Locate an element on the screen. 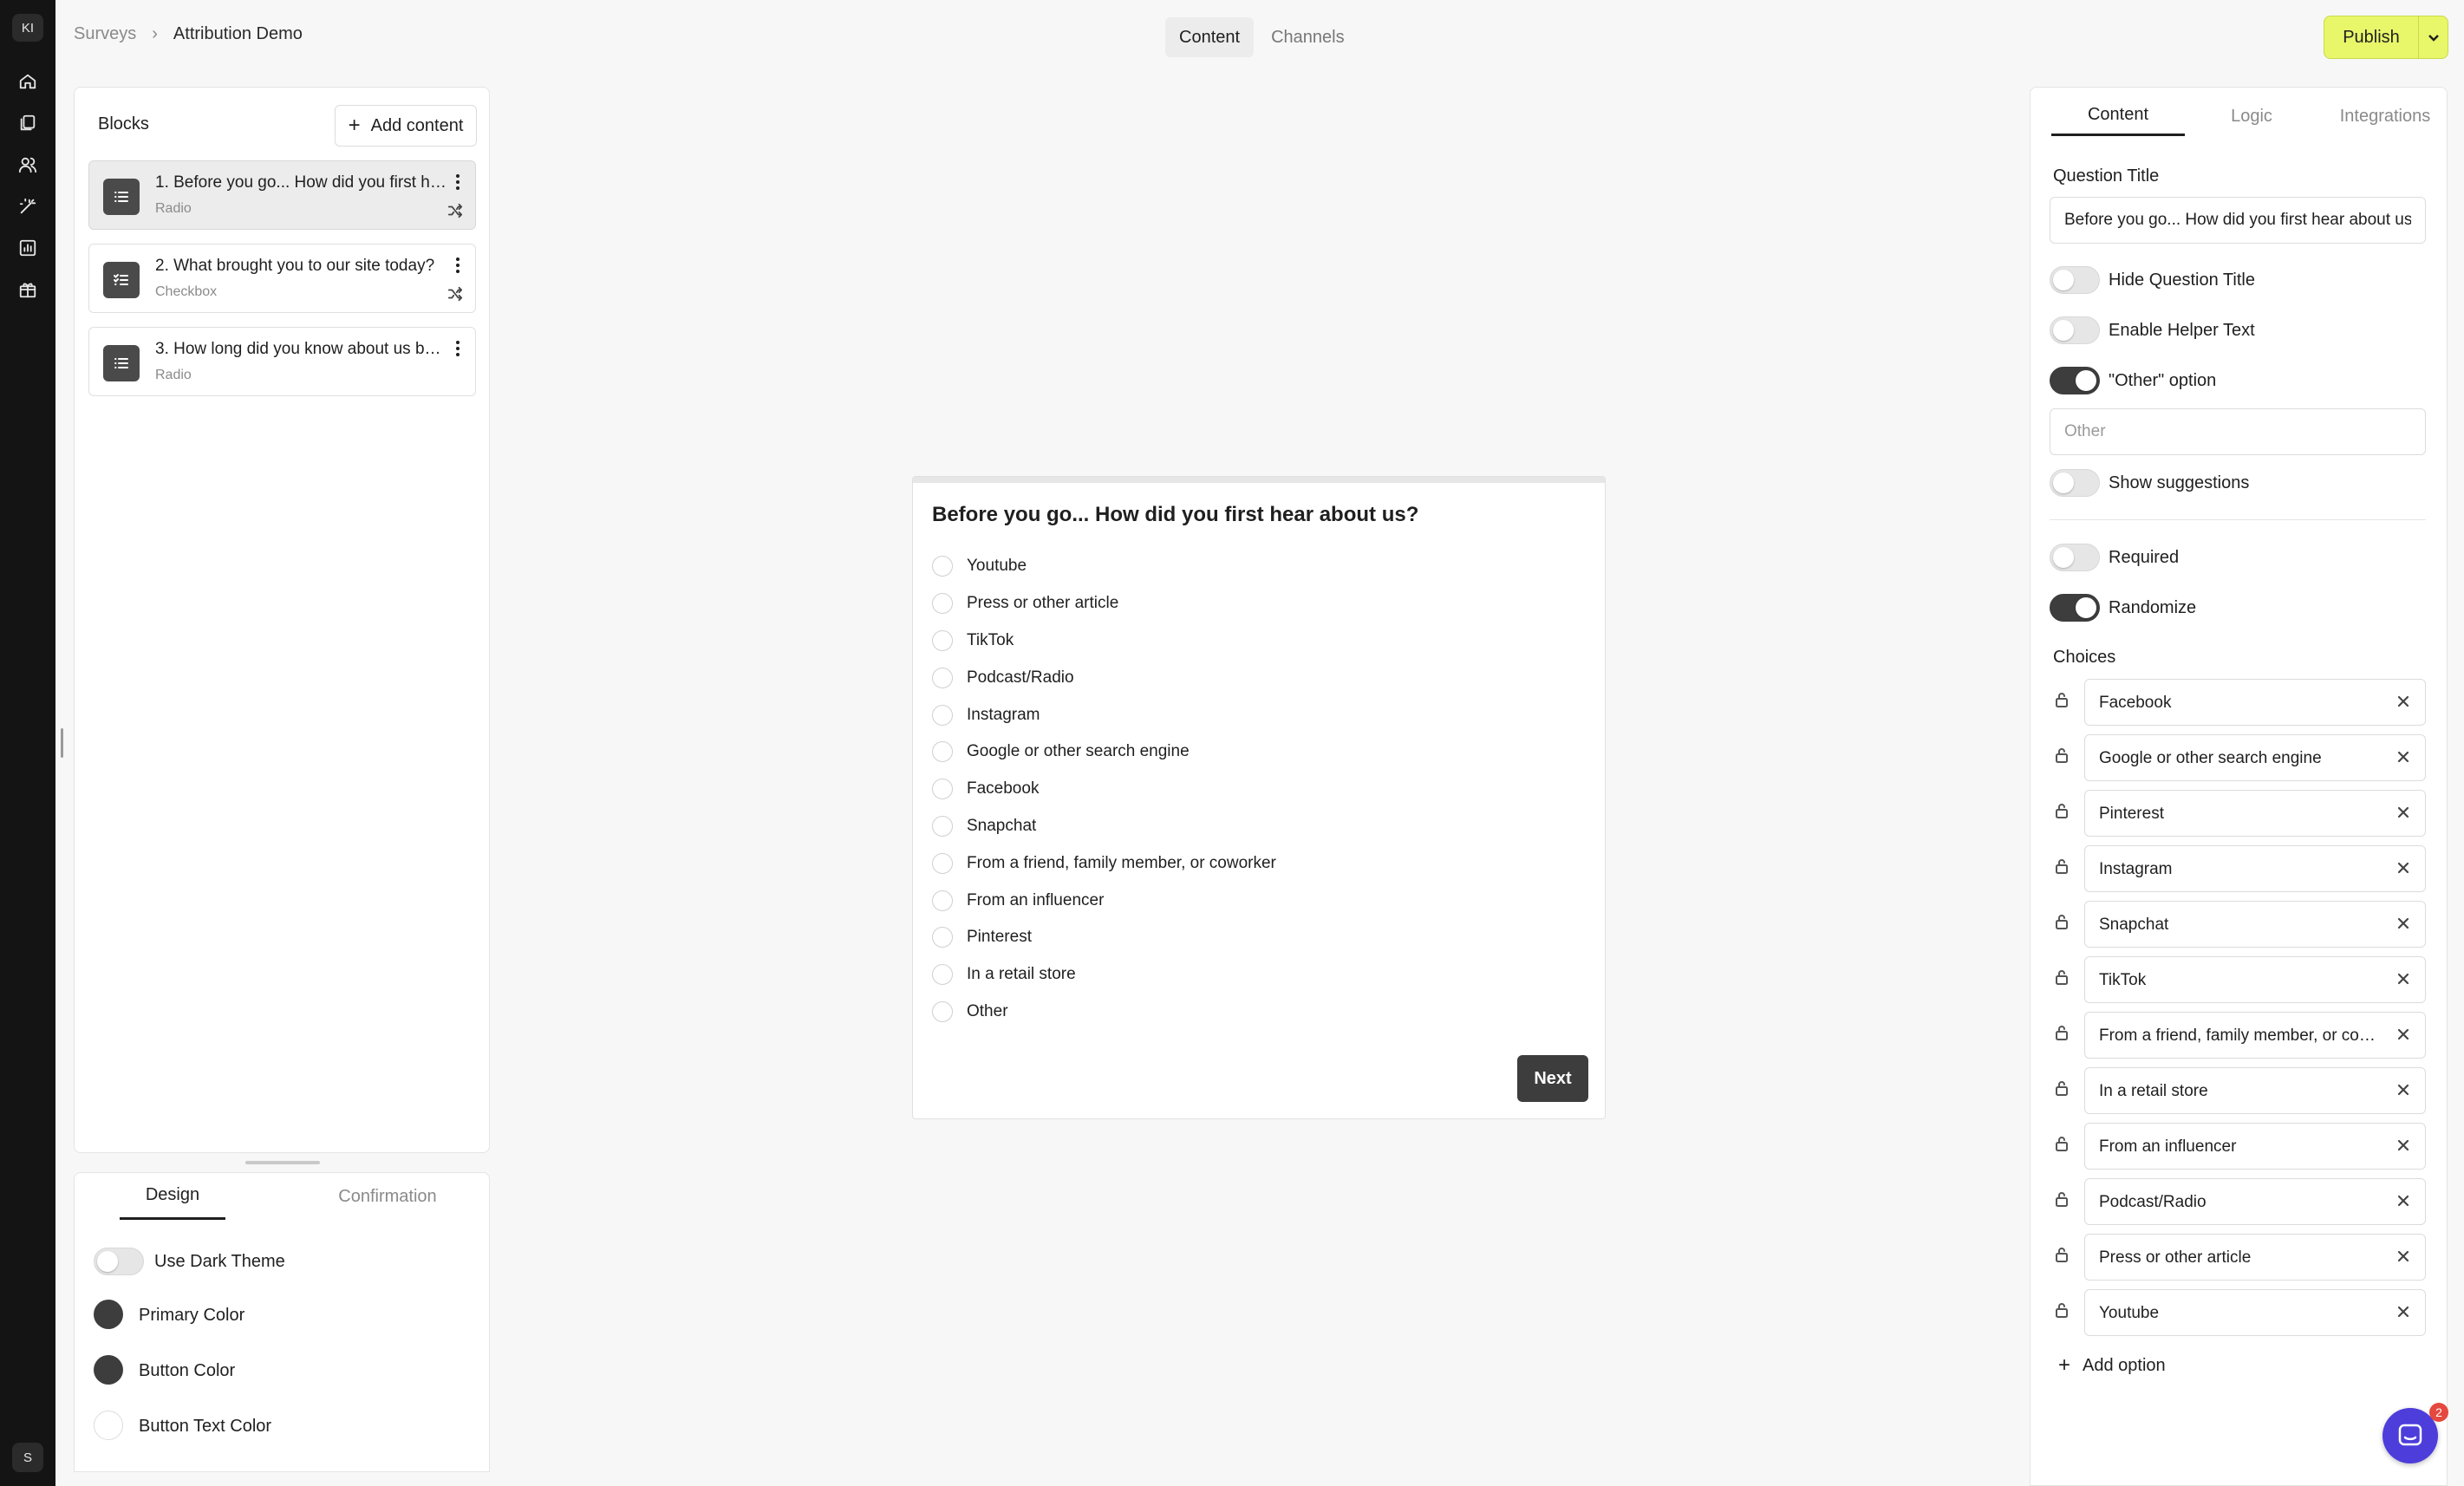 The width and height of the screenshot is (2464, 1486). tab-content-settings: Content is located at coordinates (2118, 116).